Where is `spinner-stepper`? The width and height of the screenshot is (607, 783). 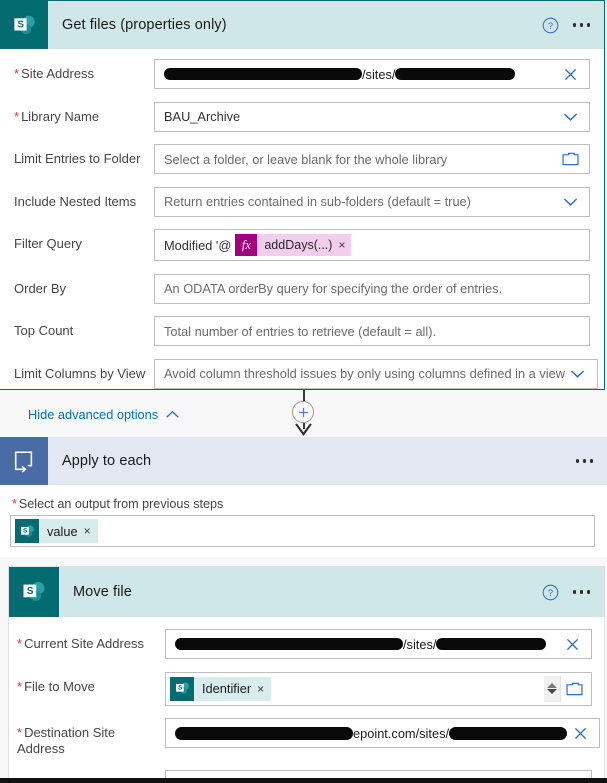
spinner-stepper is located at coordinates (552, 688).